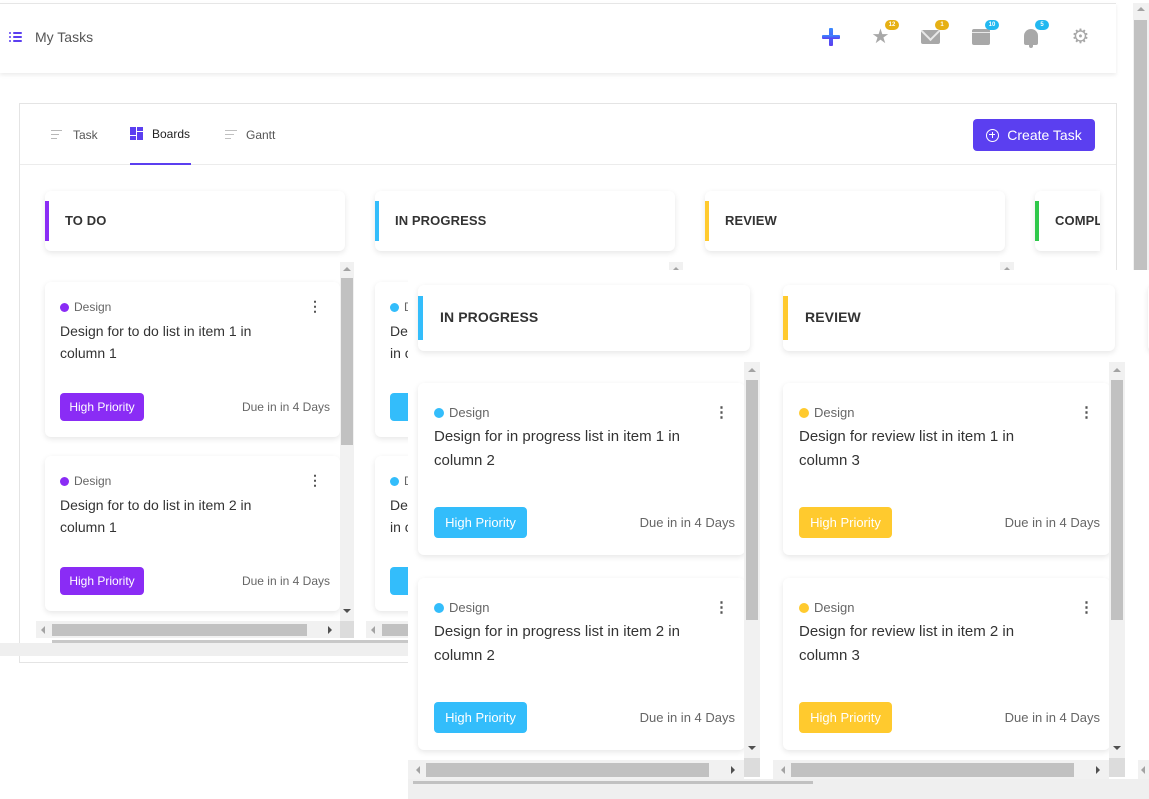 The image size is (1149, 799). Describe the element at coordinates (613, 782) in the screenshot. I see `overlay-hscroll-thumb` at that location.